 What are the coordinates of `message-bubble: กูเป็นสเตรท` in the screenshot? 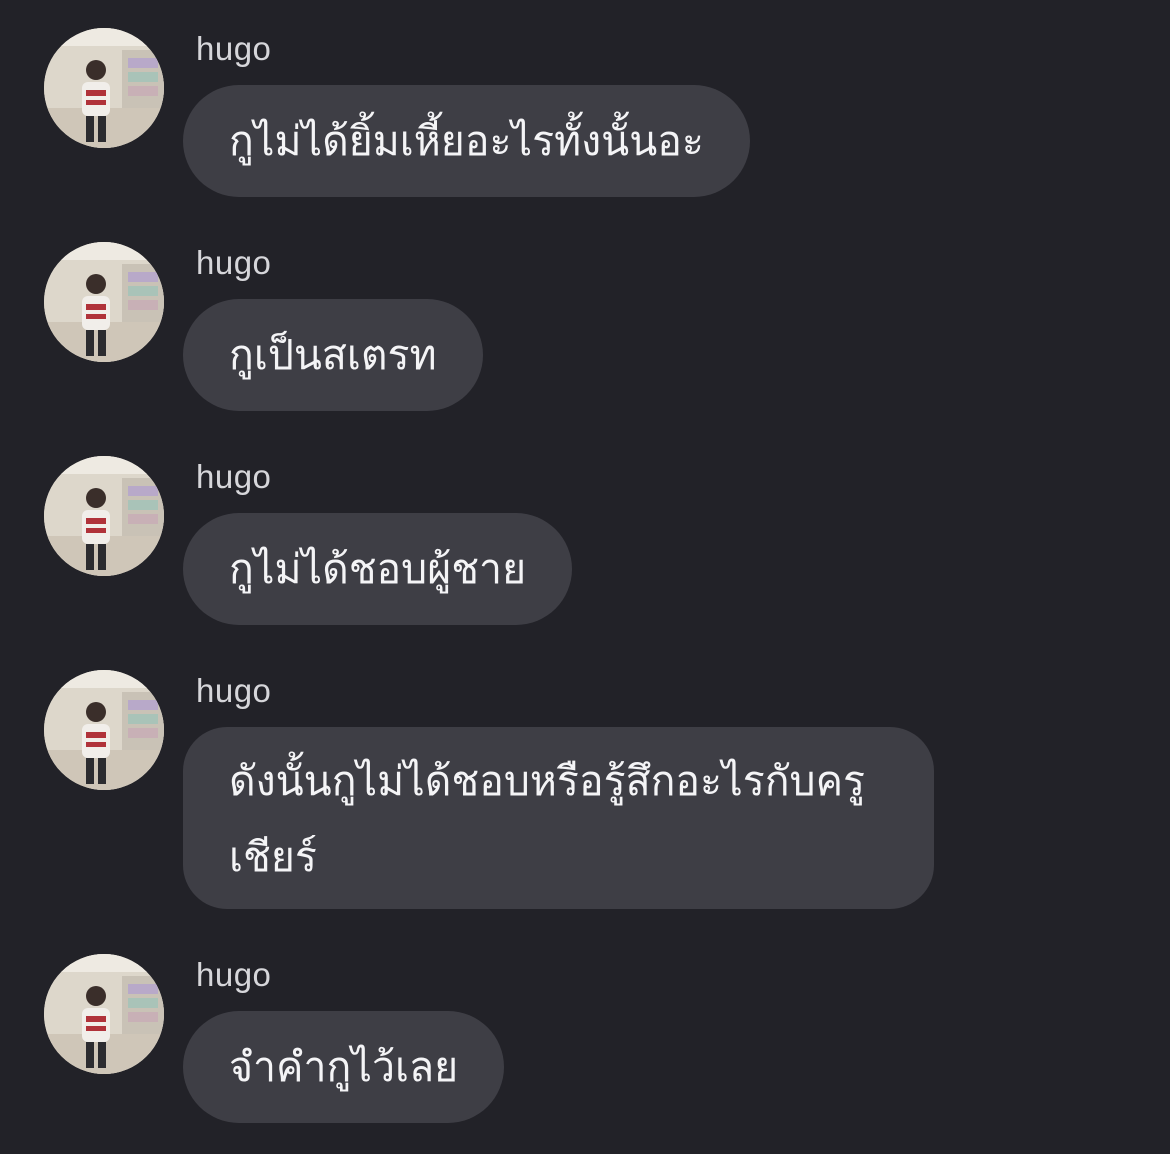 It's located at (333, 355).